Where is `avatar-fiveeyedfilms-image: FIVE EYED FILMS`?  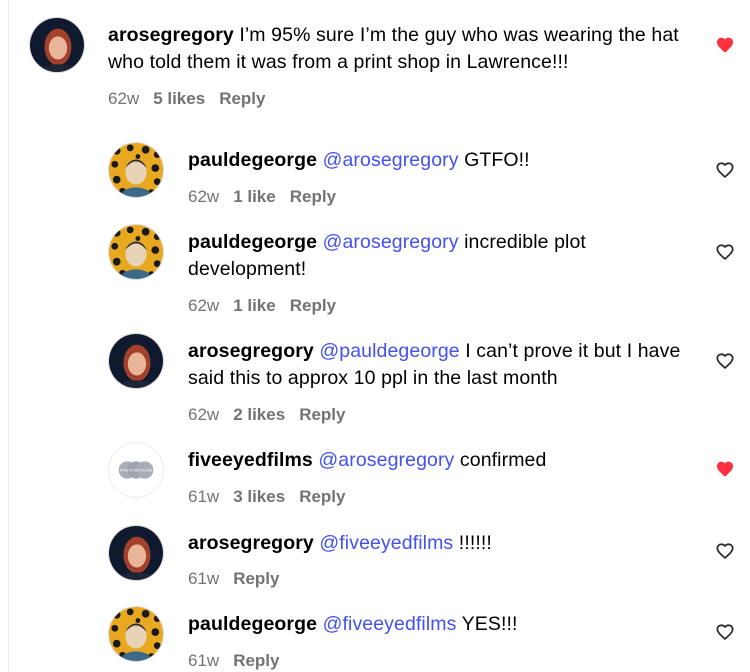 avatar-fiveeyedfilms-image: FIVE EYED FILMS is located at coordinates (136, 470).